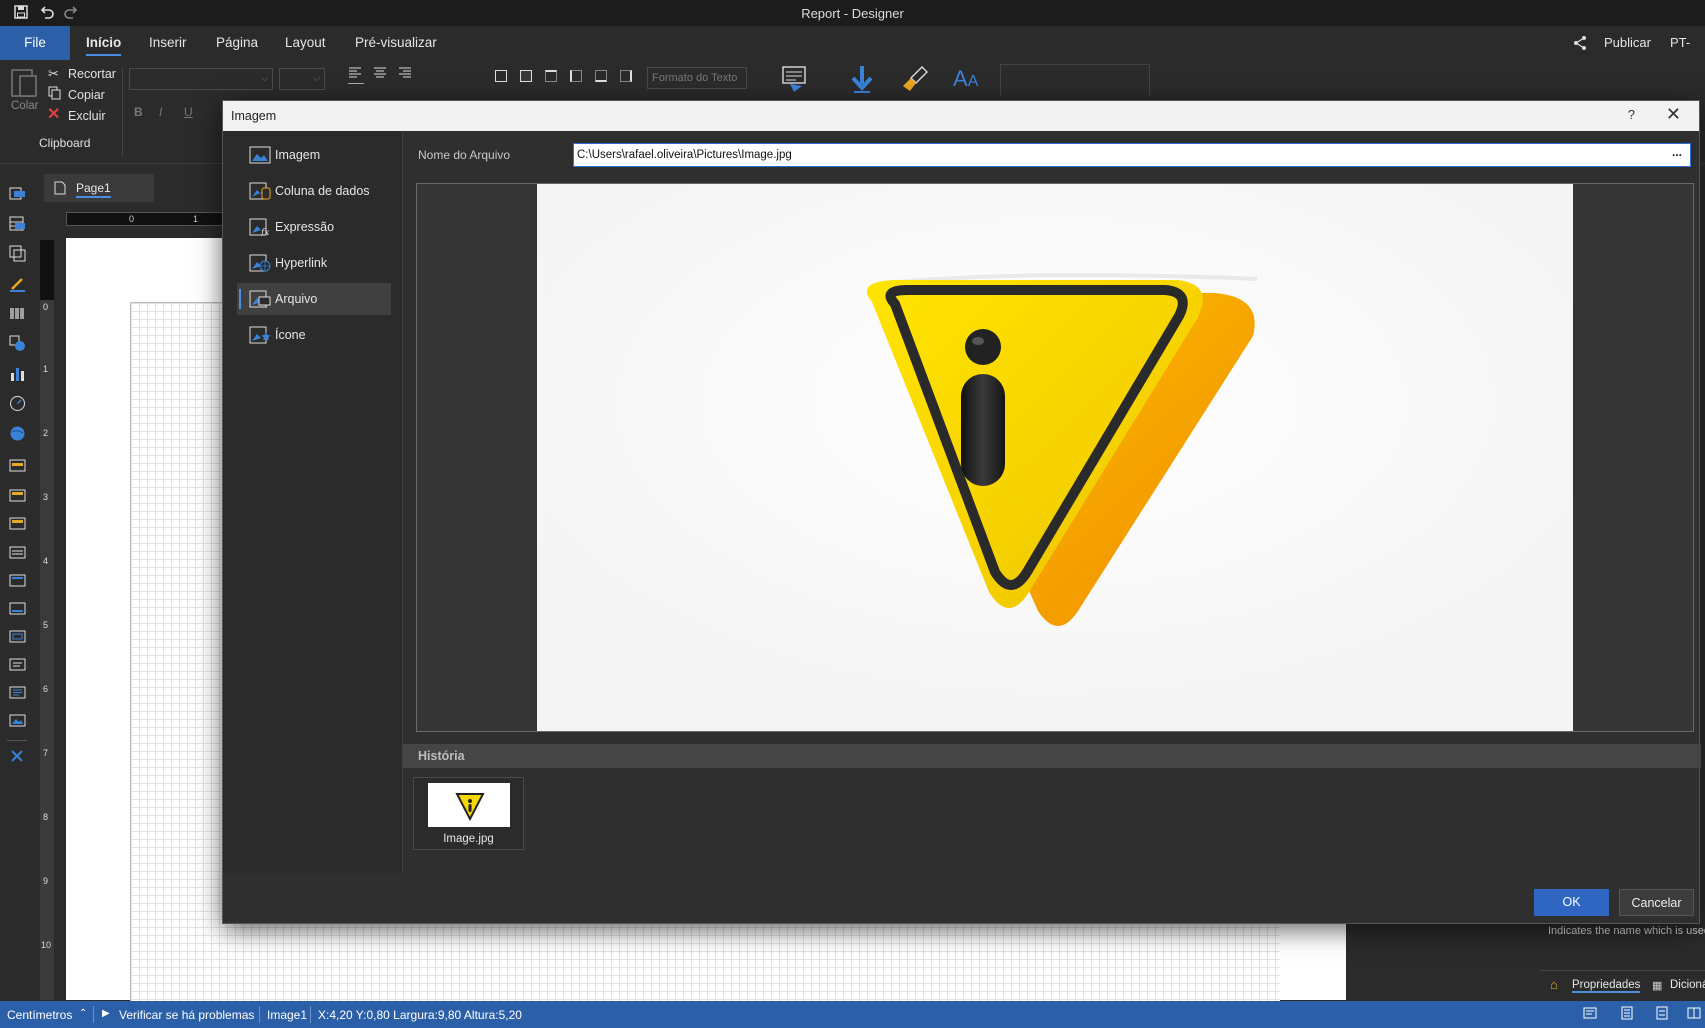 Image resolution: width=1705 pixels, height=1028 pixels. I want to click on container-icon, so click(17, 253).